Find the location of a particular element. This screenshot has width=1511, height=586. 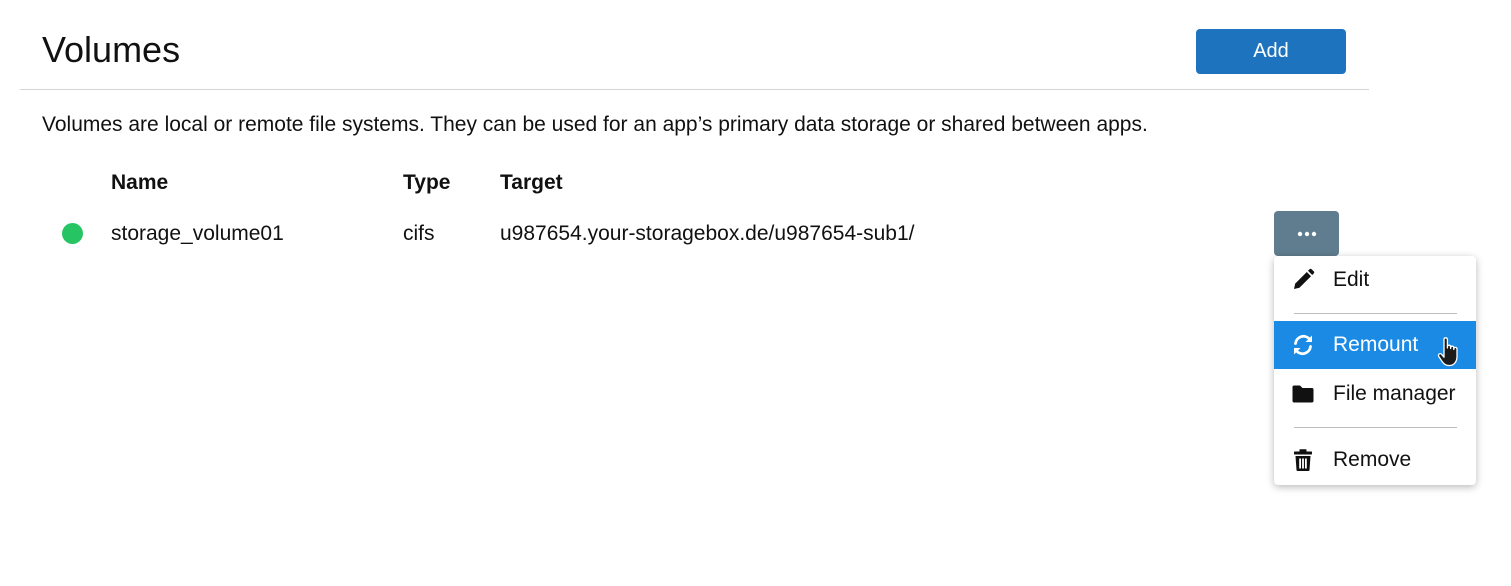

menu-item-remove: Remove is located at coordinates (1375, 460).